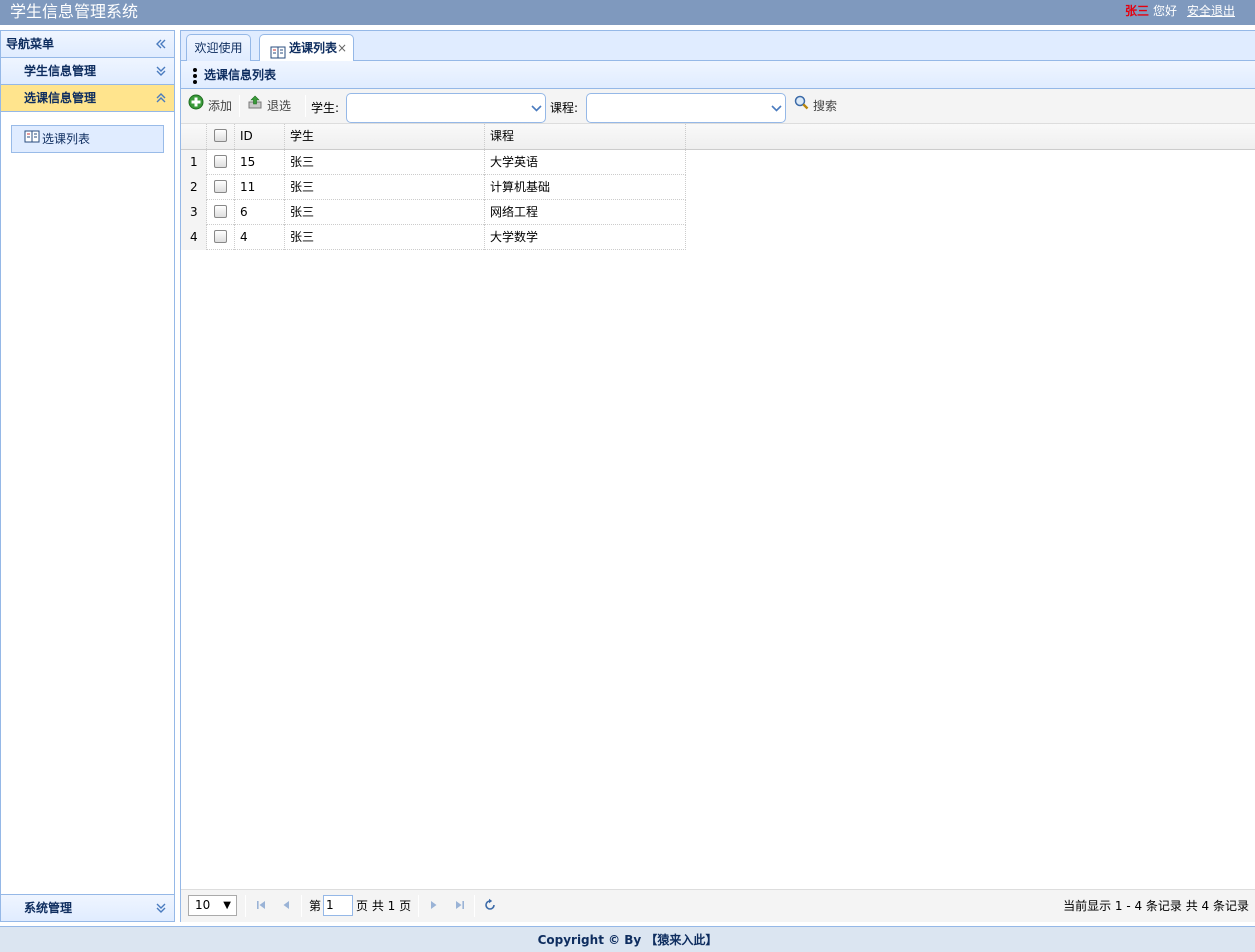 This screenshot has width=1255, height=952. Describe the element at coordinates (194, 187) in the screenshot. I see `row-number: 2` at that location.